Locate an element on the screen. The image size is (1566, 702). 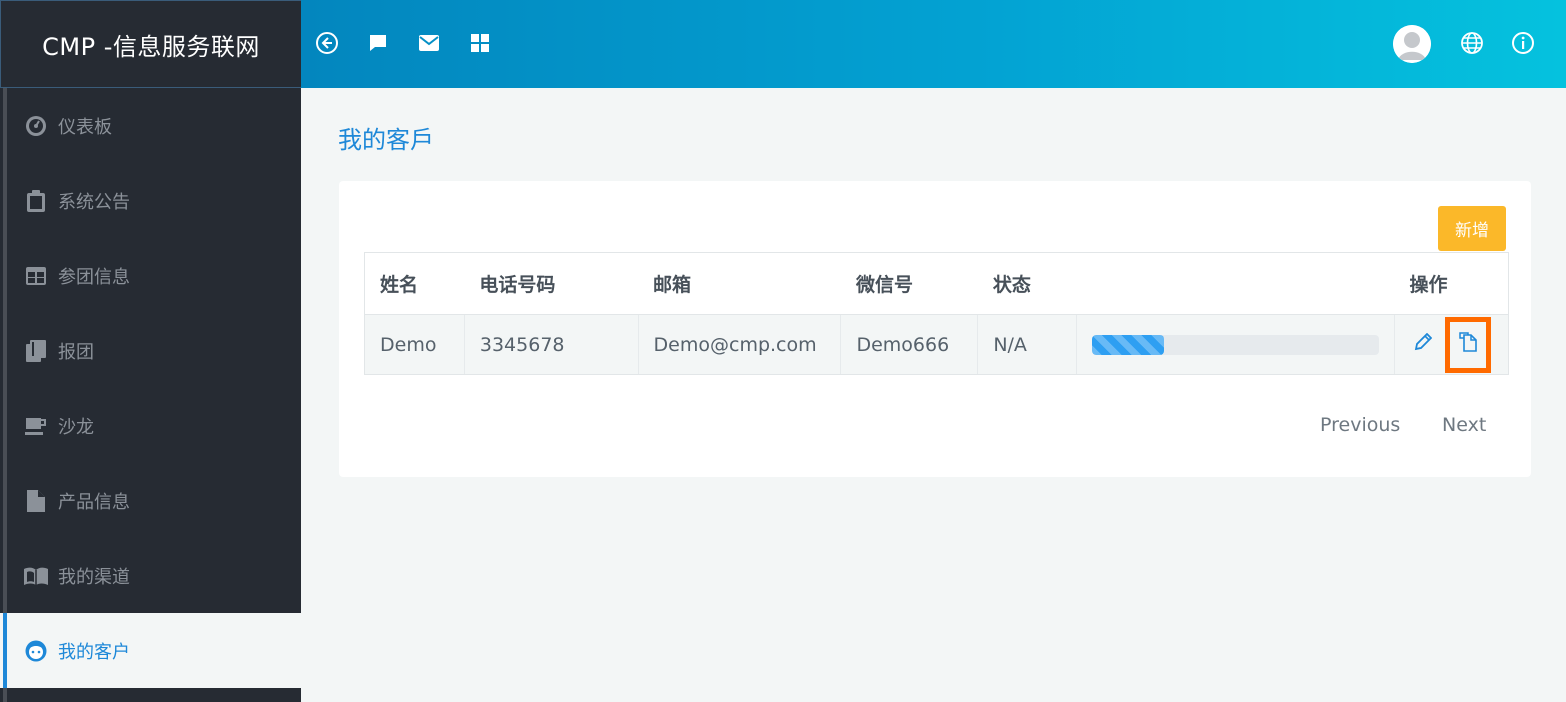
column-header-progress is located at coordinates (1235, 283).